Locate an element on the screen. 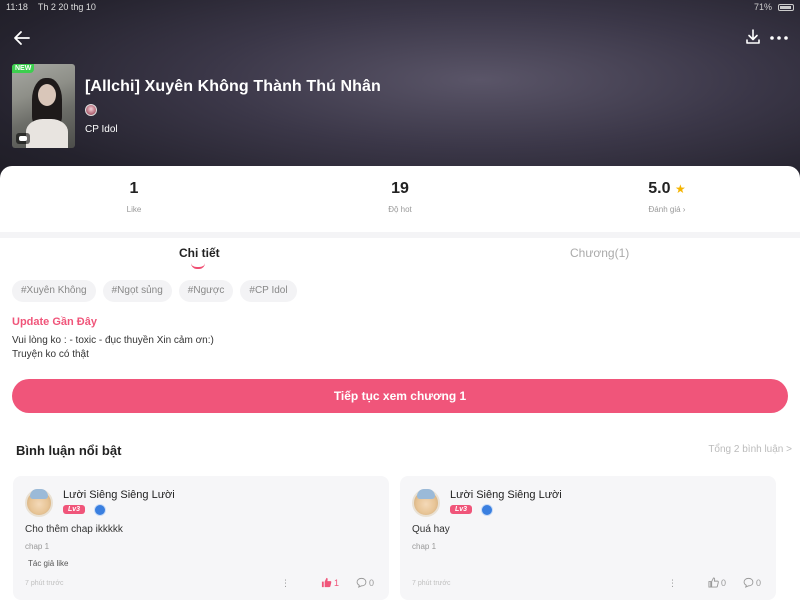  stat-rating: 5.0 ★ Đánh giá › is located at coordinates (667, 197).